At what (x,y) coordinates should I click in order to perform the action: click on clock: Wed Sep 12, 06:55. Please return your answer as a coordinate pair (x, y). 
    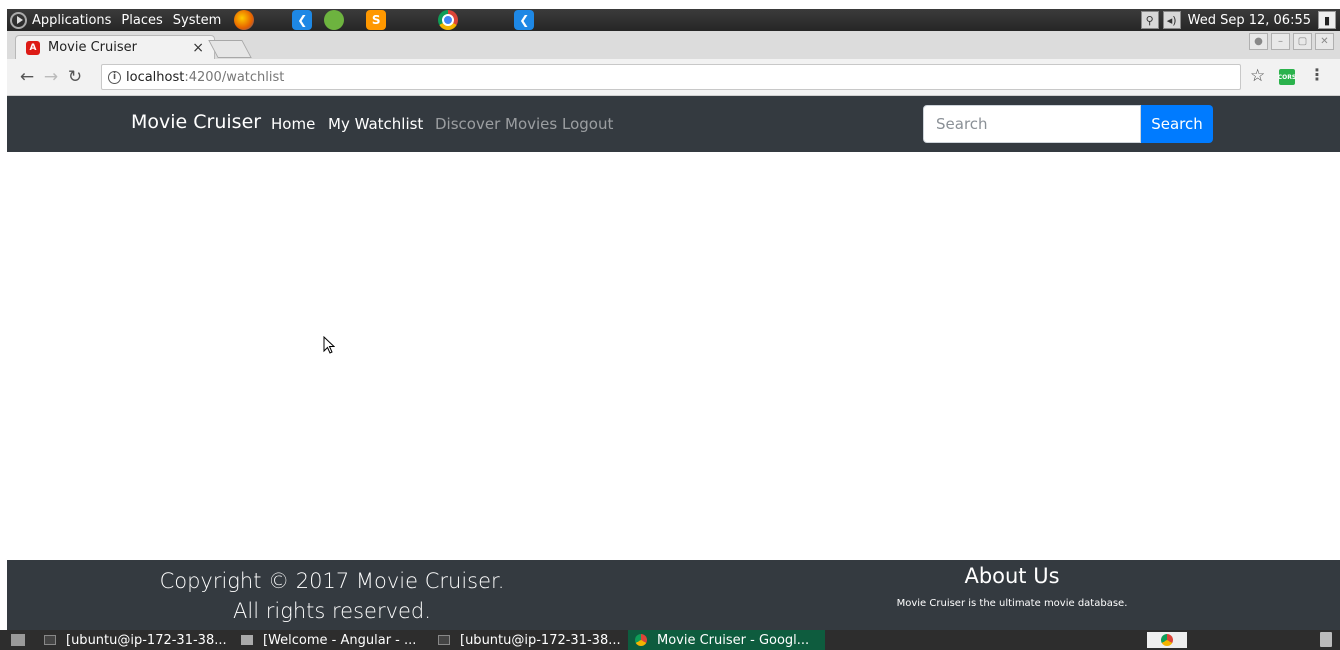
    Looking at the image, I should click on (1249, 20).